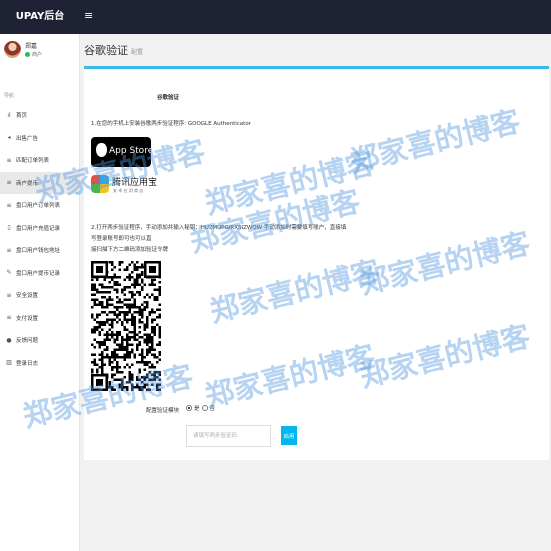 The image size is (551, 551). Describe the element at coordinates (228, 436) in the screenshot. I see `verification-code-input` at that location.